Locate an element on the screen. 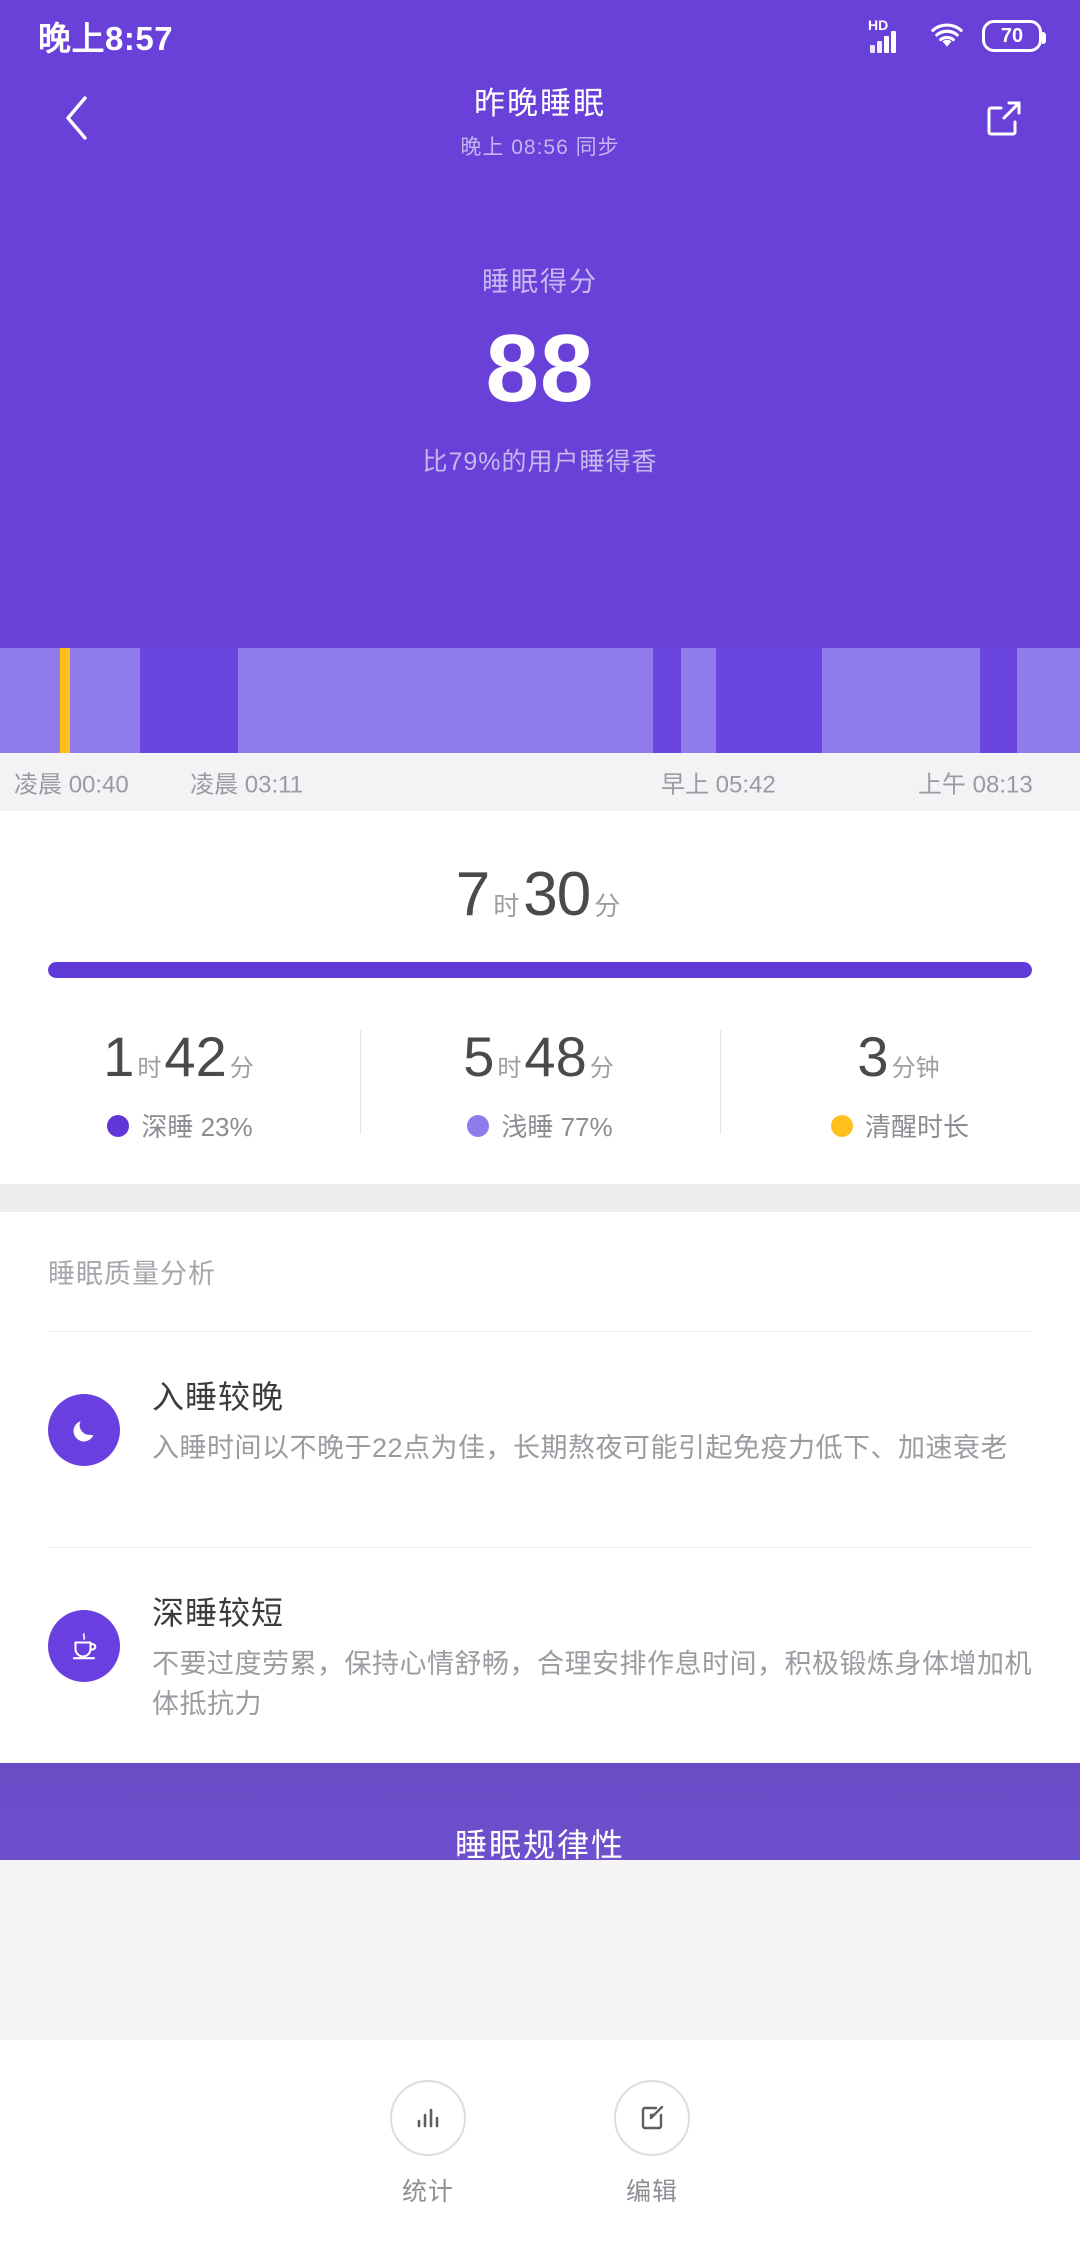 This screenshot has width=1080, height=2248. section-divider is located at coordinates (540, 1198).